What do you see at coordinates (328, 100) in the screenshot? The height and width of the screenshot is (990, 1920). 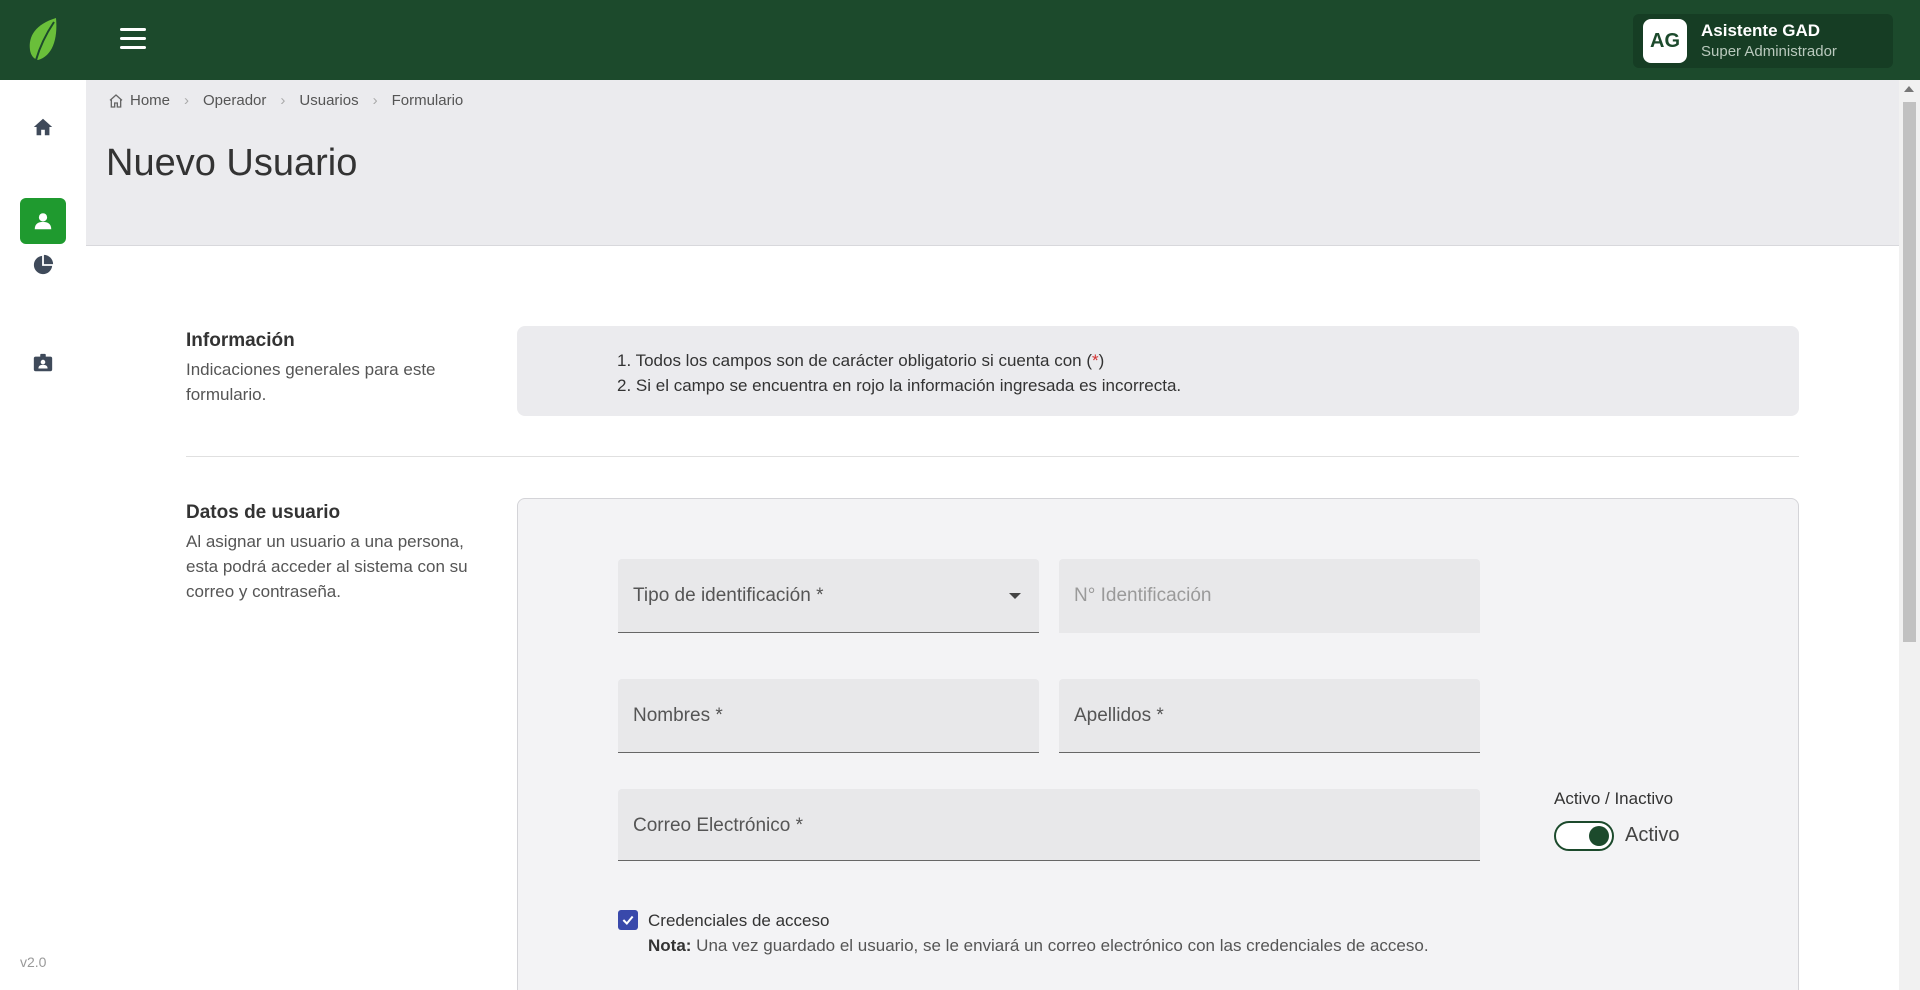 I see `breadcrumb-usuarios: Usuarios` at bounding box center [328, 100].